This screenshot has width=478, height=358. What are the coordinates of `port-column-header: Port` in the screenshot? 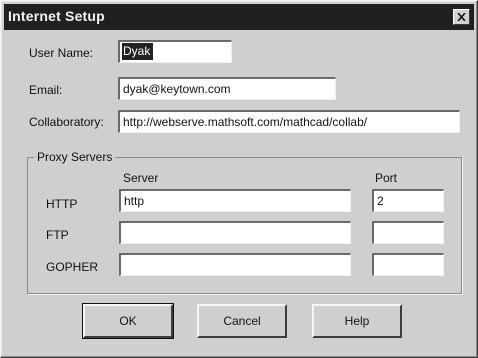 It's located at (386, 178).